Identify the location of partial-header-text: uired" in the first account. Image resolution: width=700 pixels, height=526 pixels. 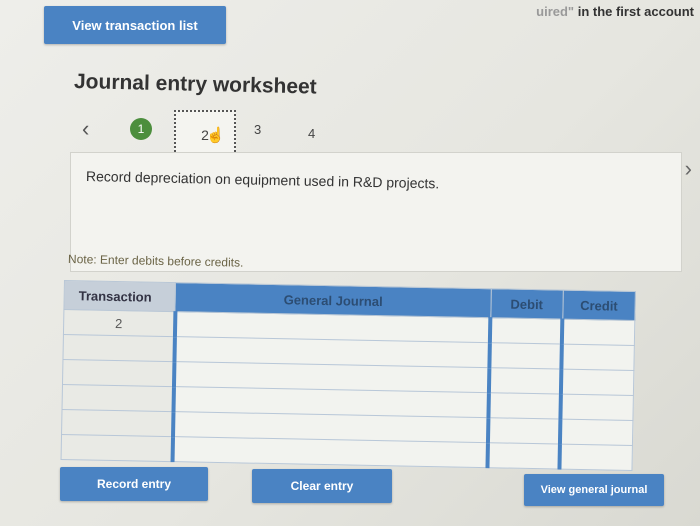
(615, 11).